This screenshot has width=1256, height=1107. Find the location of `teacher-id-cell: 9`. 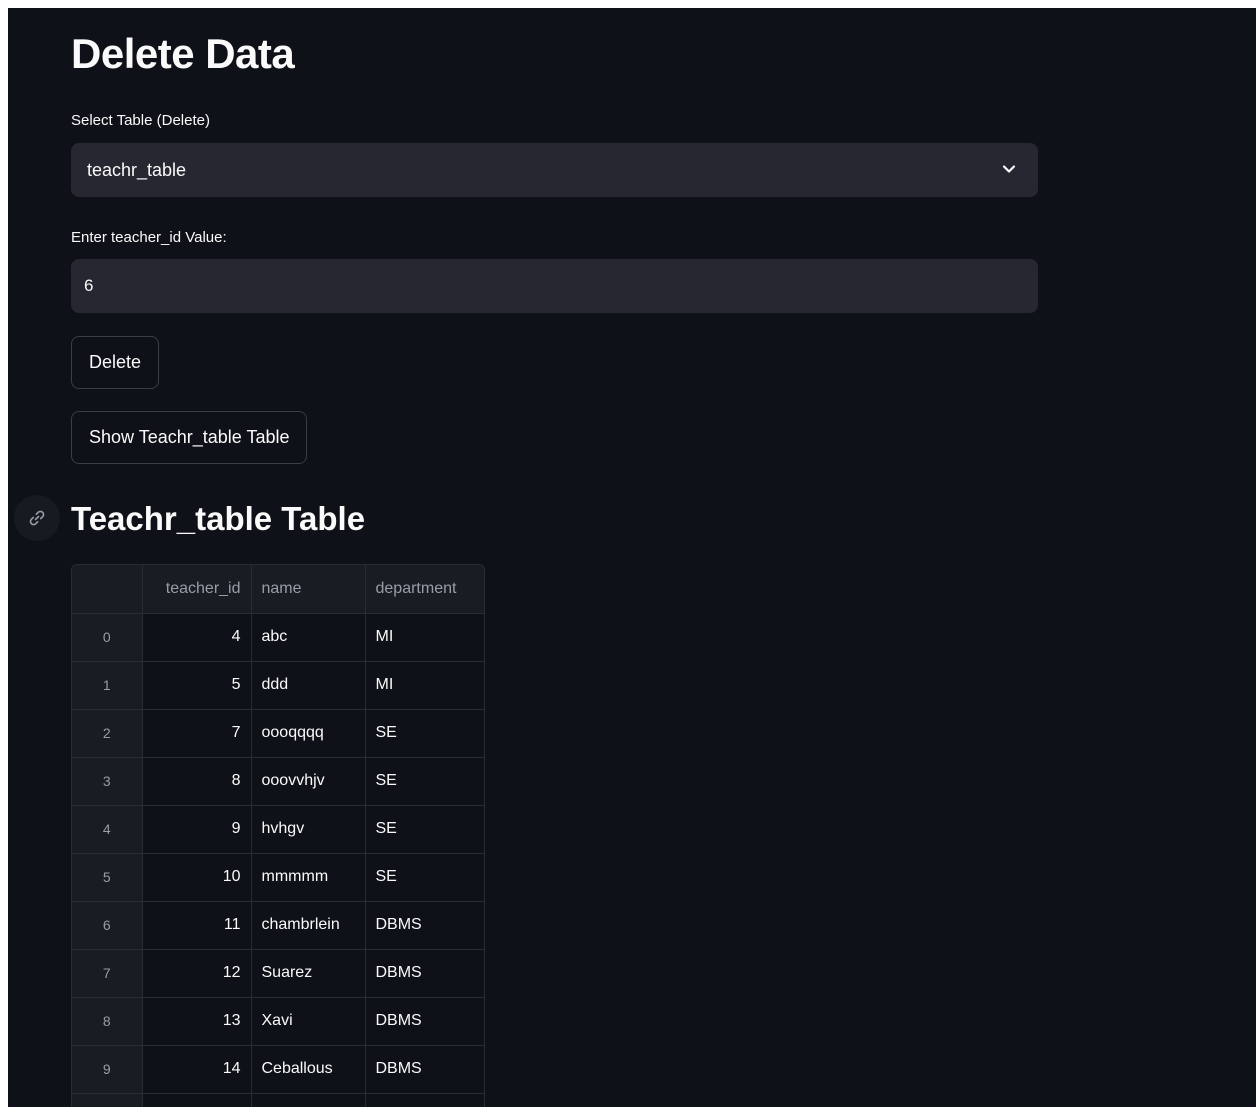

teacher-id-cell: 9 is located at coordinates (197, 829).